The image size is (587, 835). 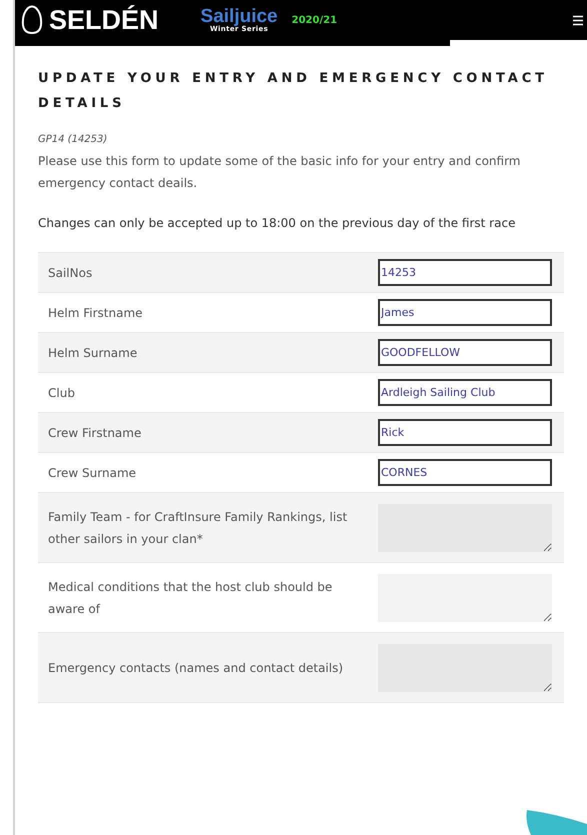 What do you see at coordinates (71, 273) in the screenshot?
I see `field-label: SailNos` at bounding box center [71, 273].